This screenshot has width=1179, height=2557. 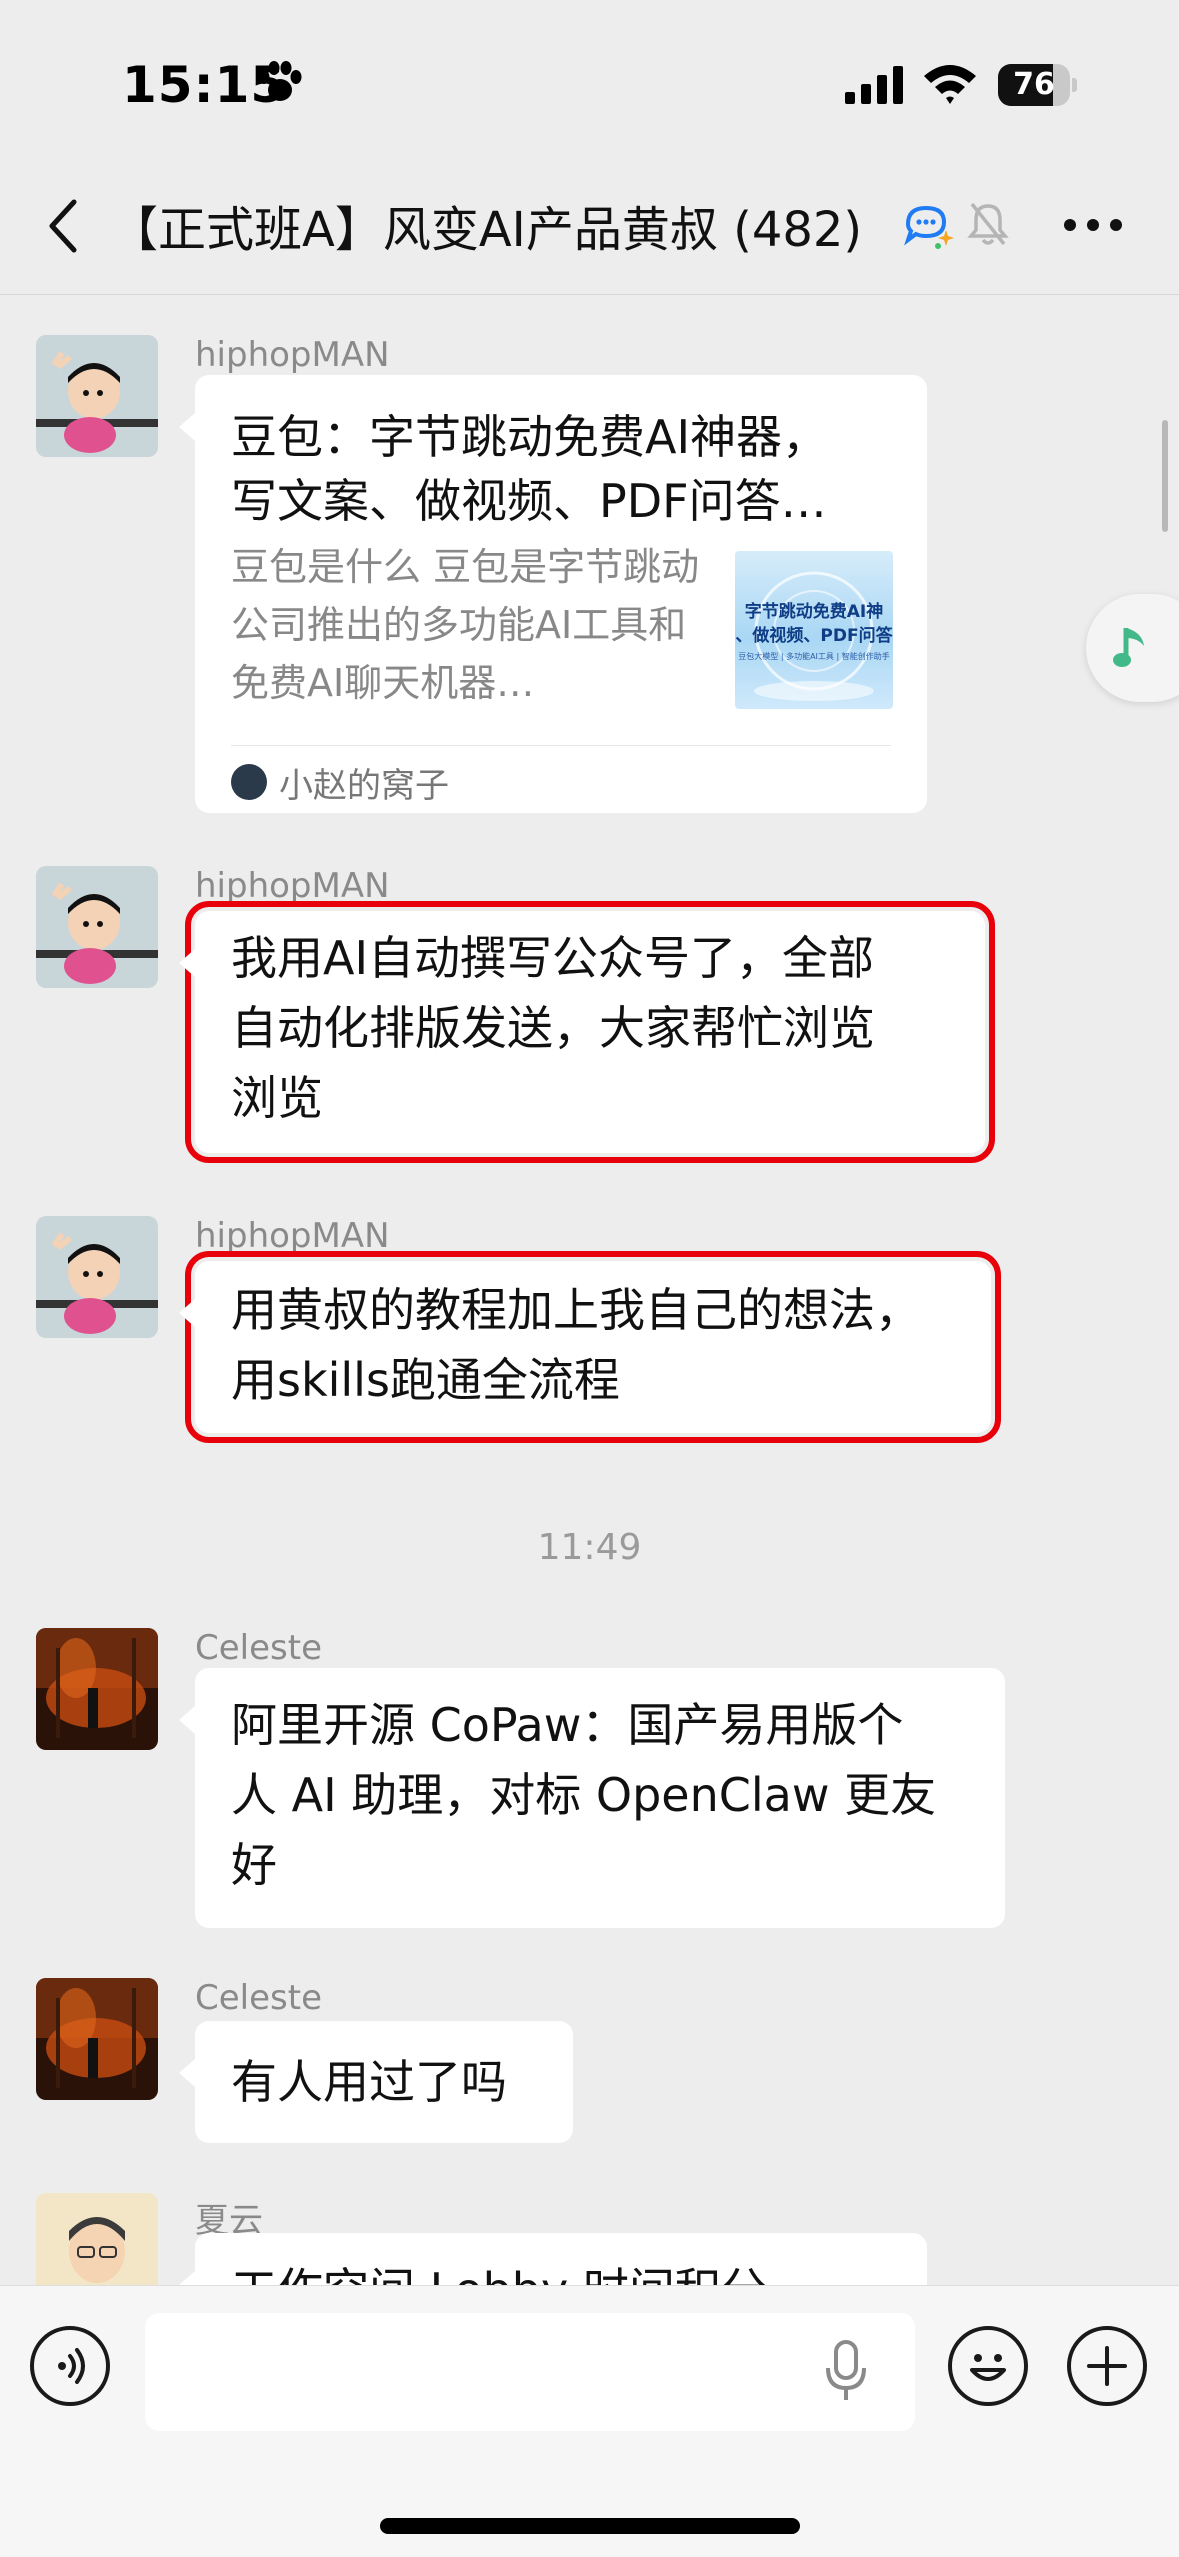 What do you see at coordinates (553, 1028) in the screenshot?
I see `message-line: 自动化排版发送，大家帮忙浏览` at bounding box center [553, 1028].